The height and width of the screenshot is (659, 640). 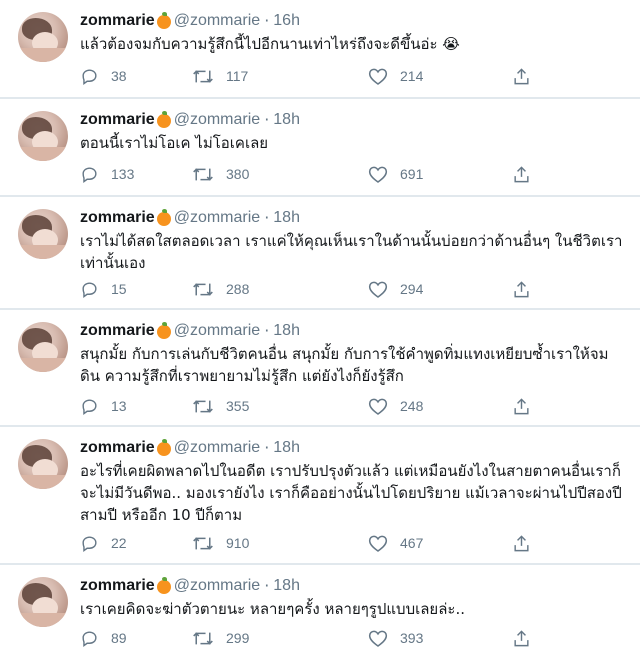 I want to click on like-button: 393, so click(x=395, y=638).